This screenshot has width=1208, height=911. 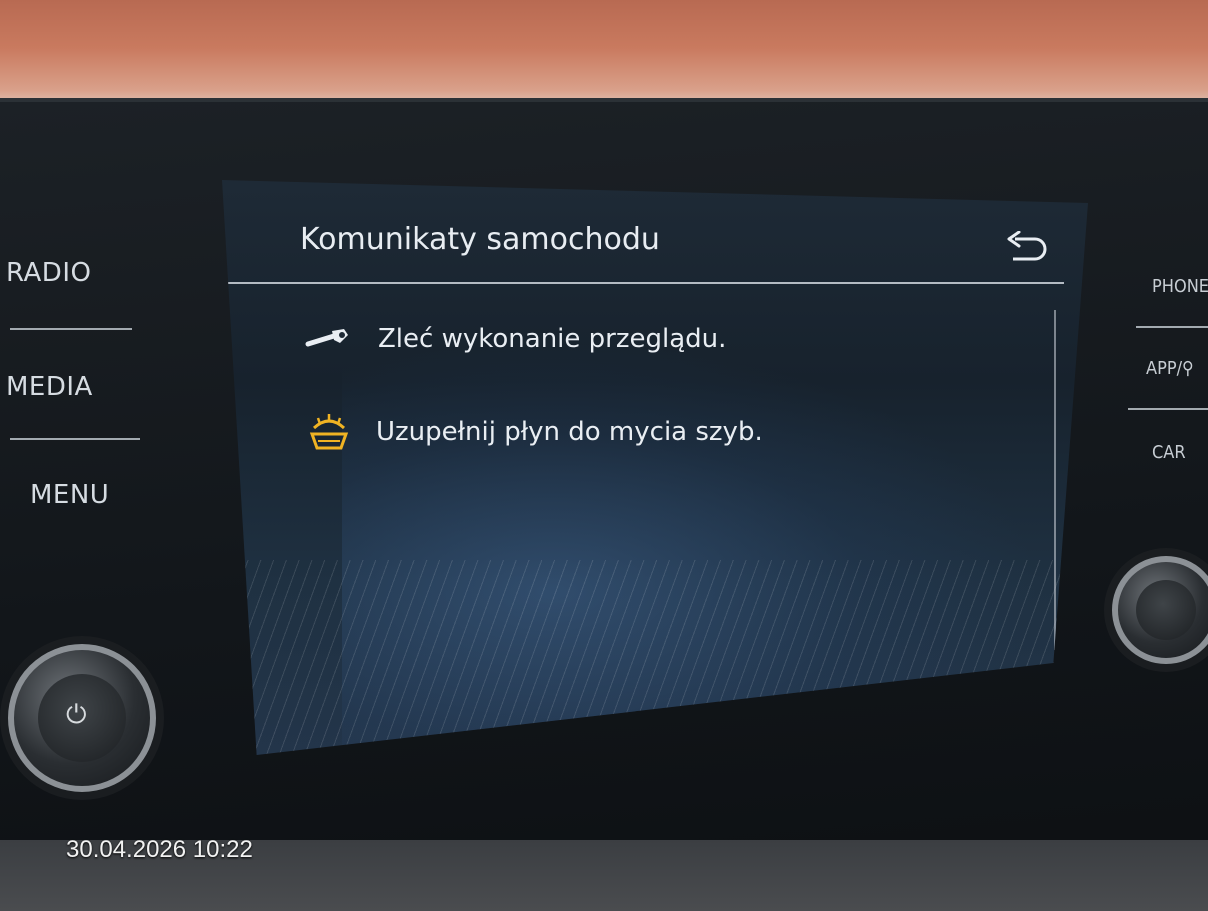 I want to click on list-item: Uzupełnij płyn do mycia szyb., so click(x=535, y=432).